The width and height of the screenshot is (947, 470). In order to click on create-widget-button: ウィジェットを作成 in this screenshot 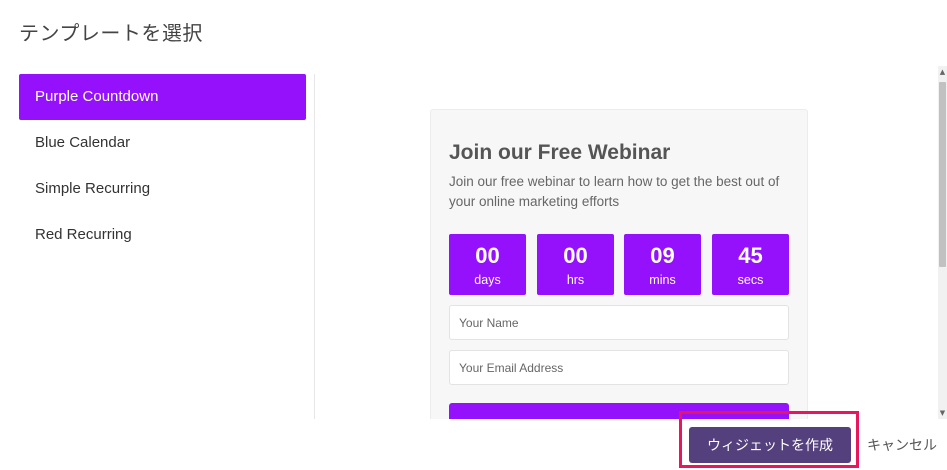, I will do `click(770, 445)`.